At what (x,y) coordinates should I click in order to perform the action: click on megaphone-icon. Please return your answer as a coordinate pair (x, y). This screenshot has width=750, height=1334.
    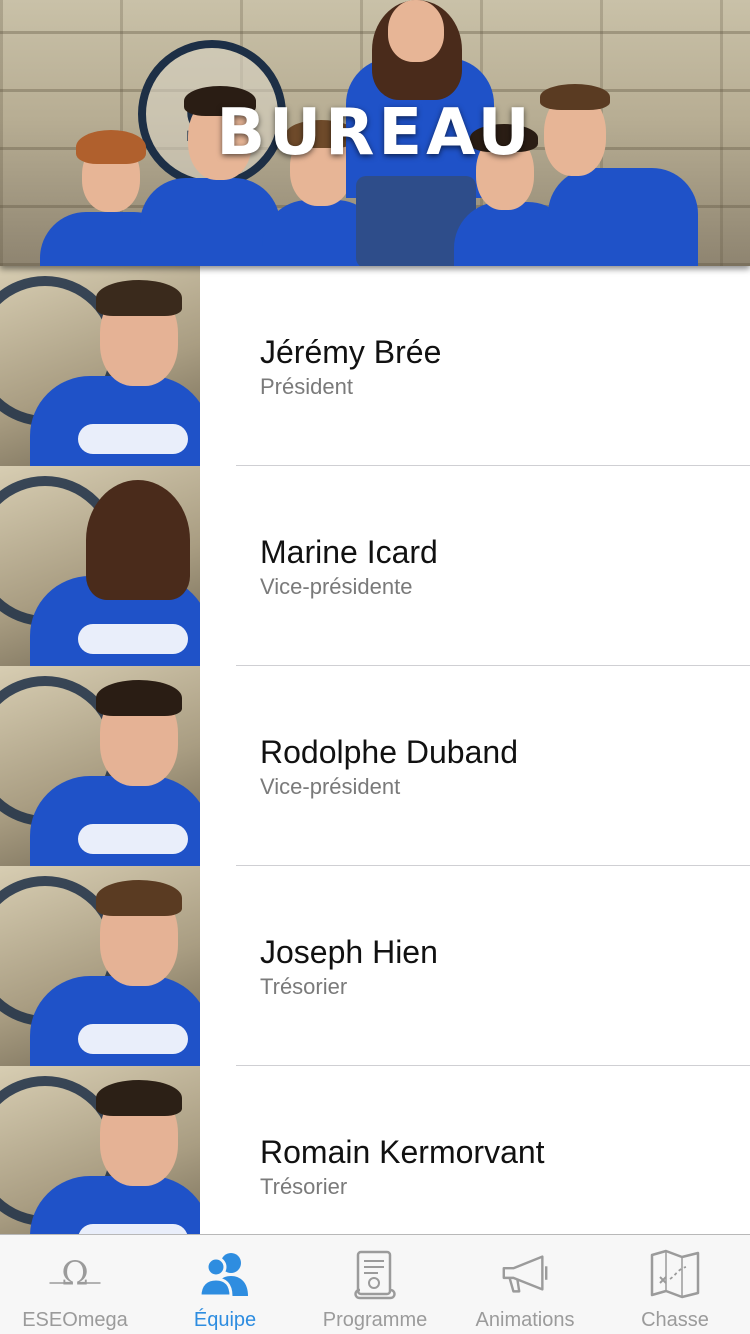
    Looking at the image, I should click on (525, 1274).